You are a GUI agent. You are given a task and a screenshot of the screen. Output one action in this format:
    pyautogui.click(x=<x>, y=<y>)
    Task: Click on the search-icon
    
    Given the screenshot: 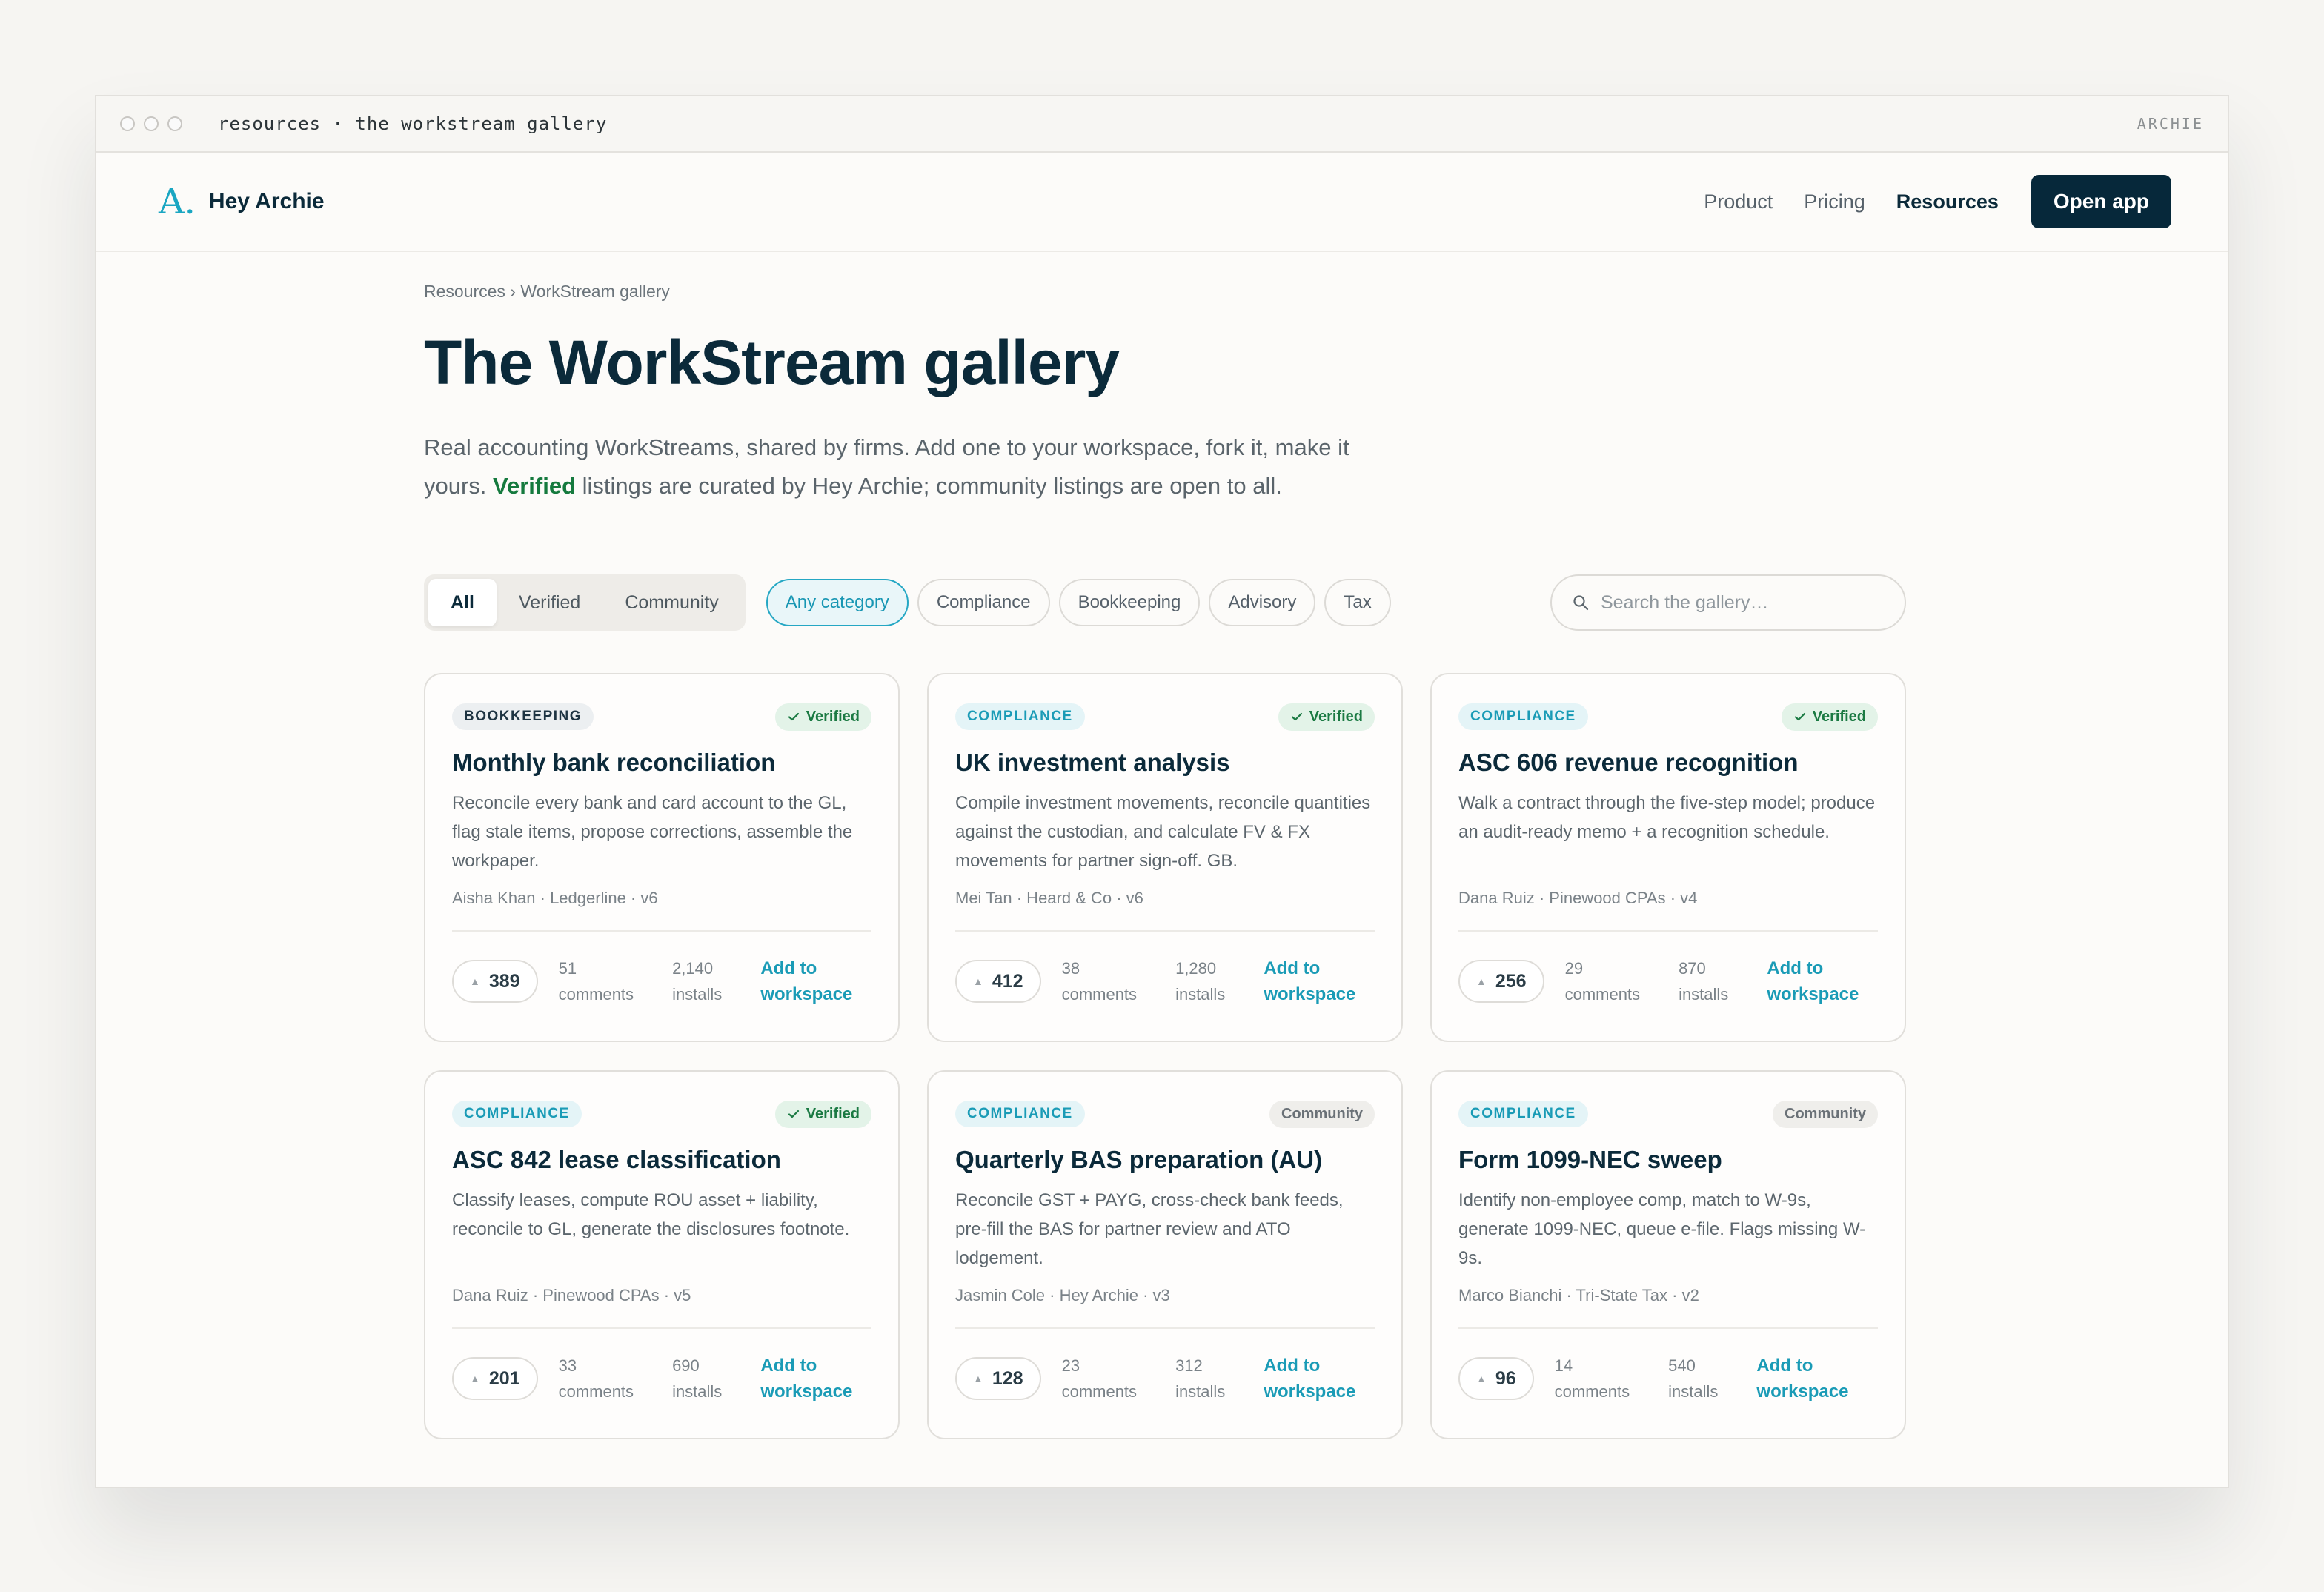 What is the action you would take?
    pyautogui.click(x=1581, y=603)
    